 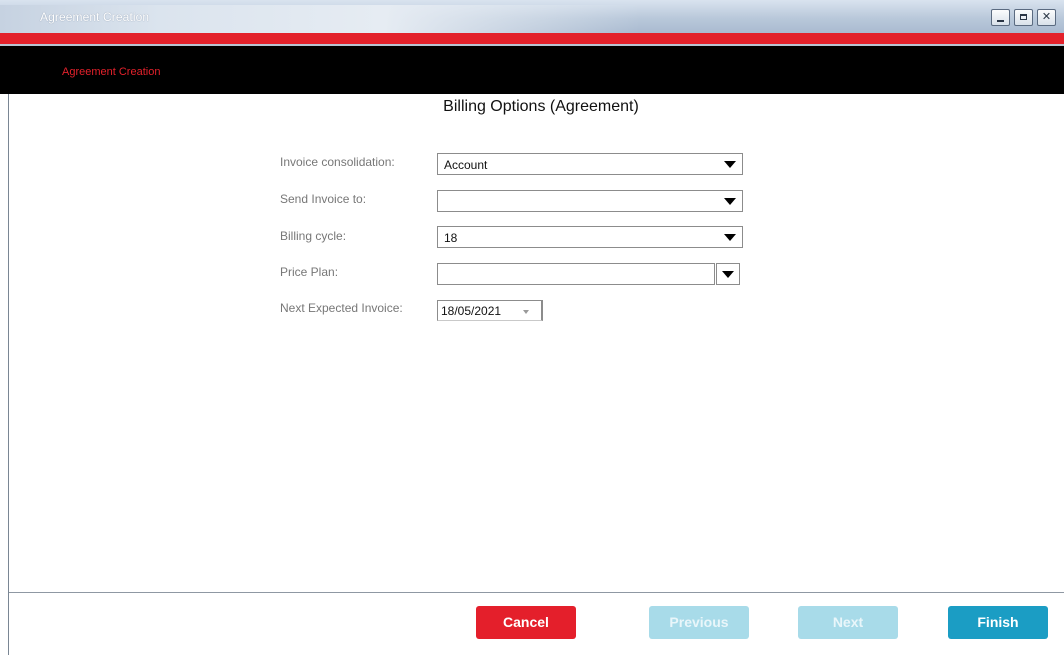 I want to click on close-button: ✕, so click(x=1046, y=17).